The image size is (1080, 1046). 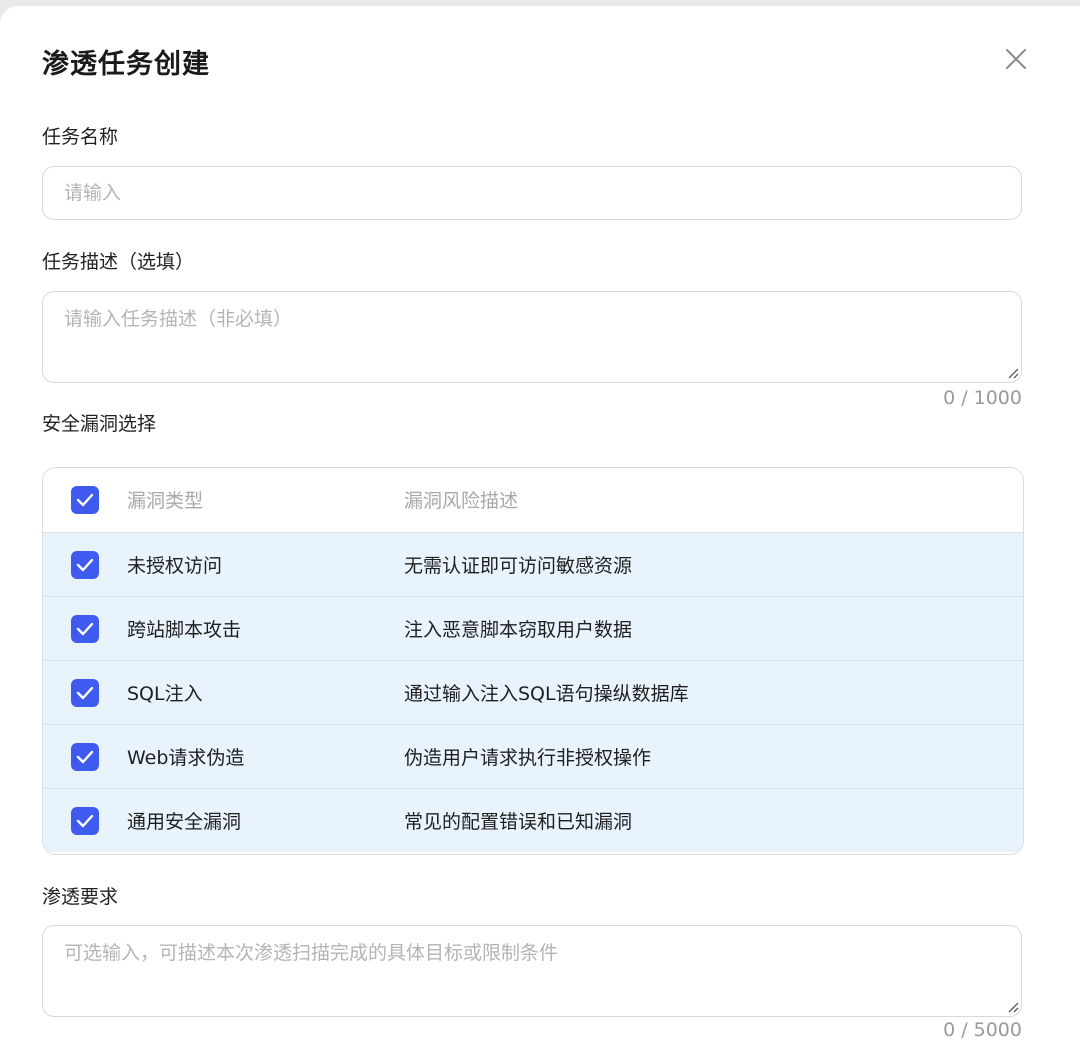 I want to click on header-risk-description: 漏洞风险描述, so click(x=461, y=501).